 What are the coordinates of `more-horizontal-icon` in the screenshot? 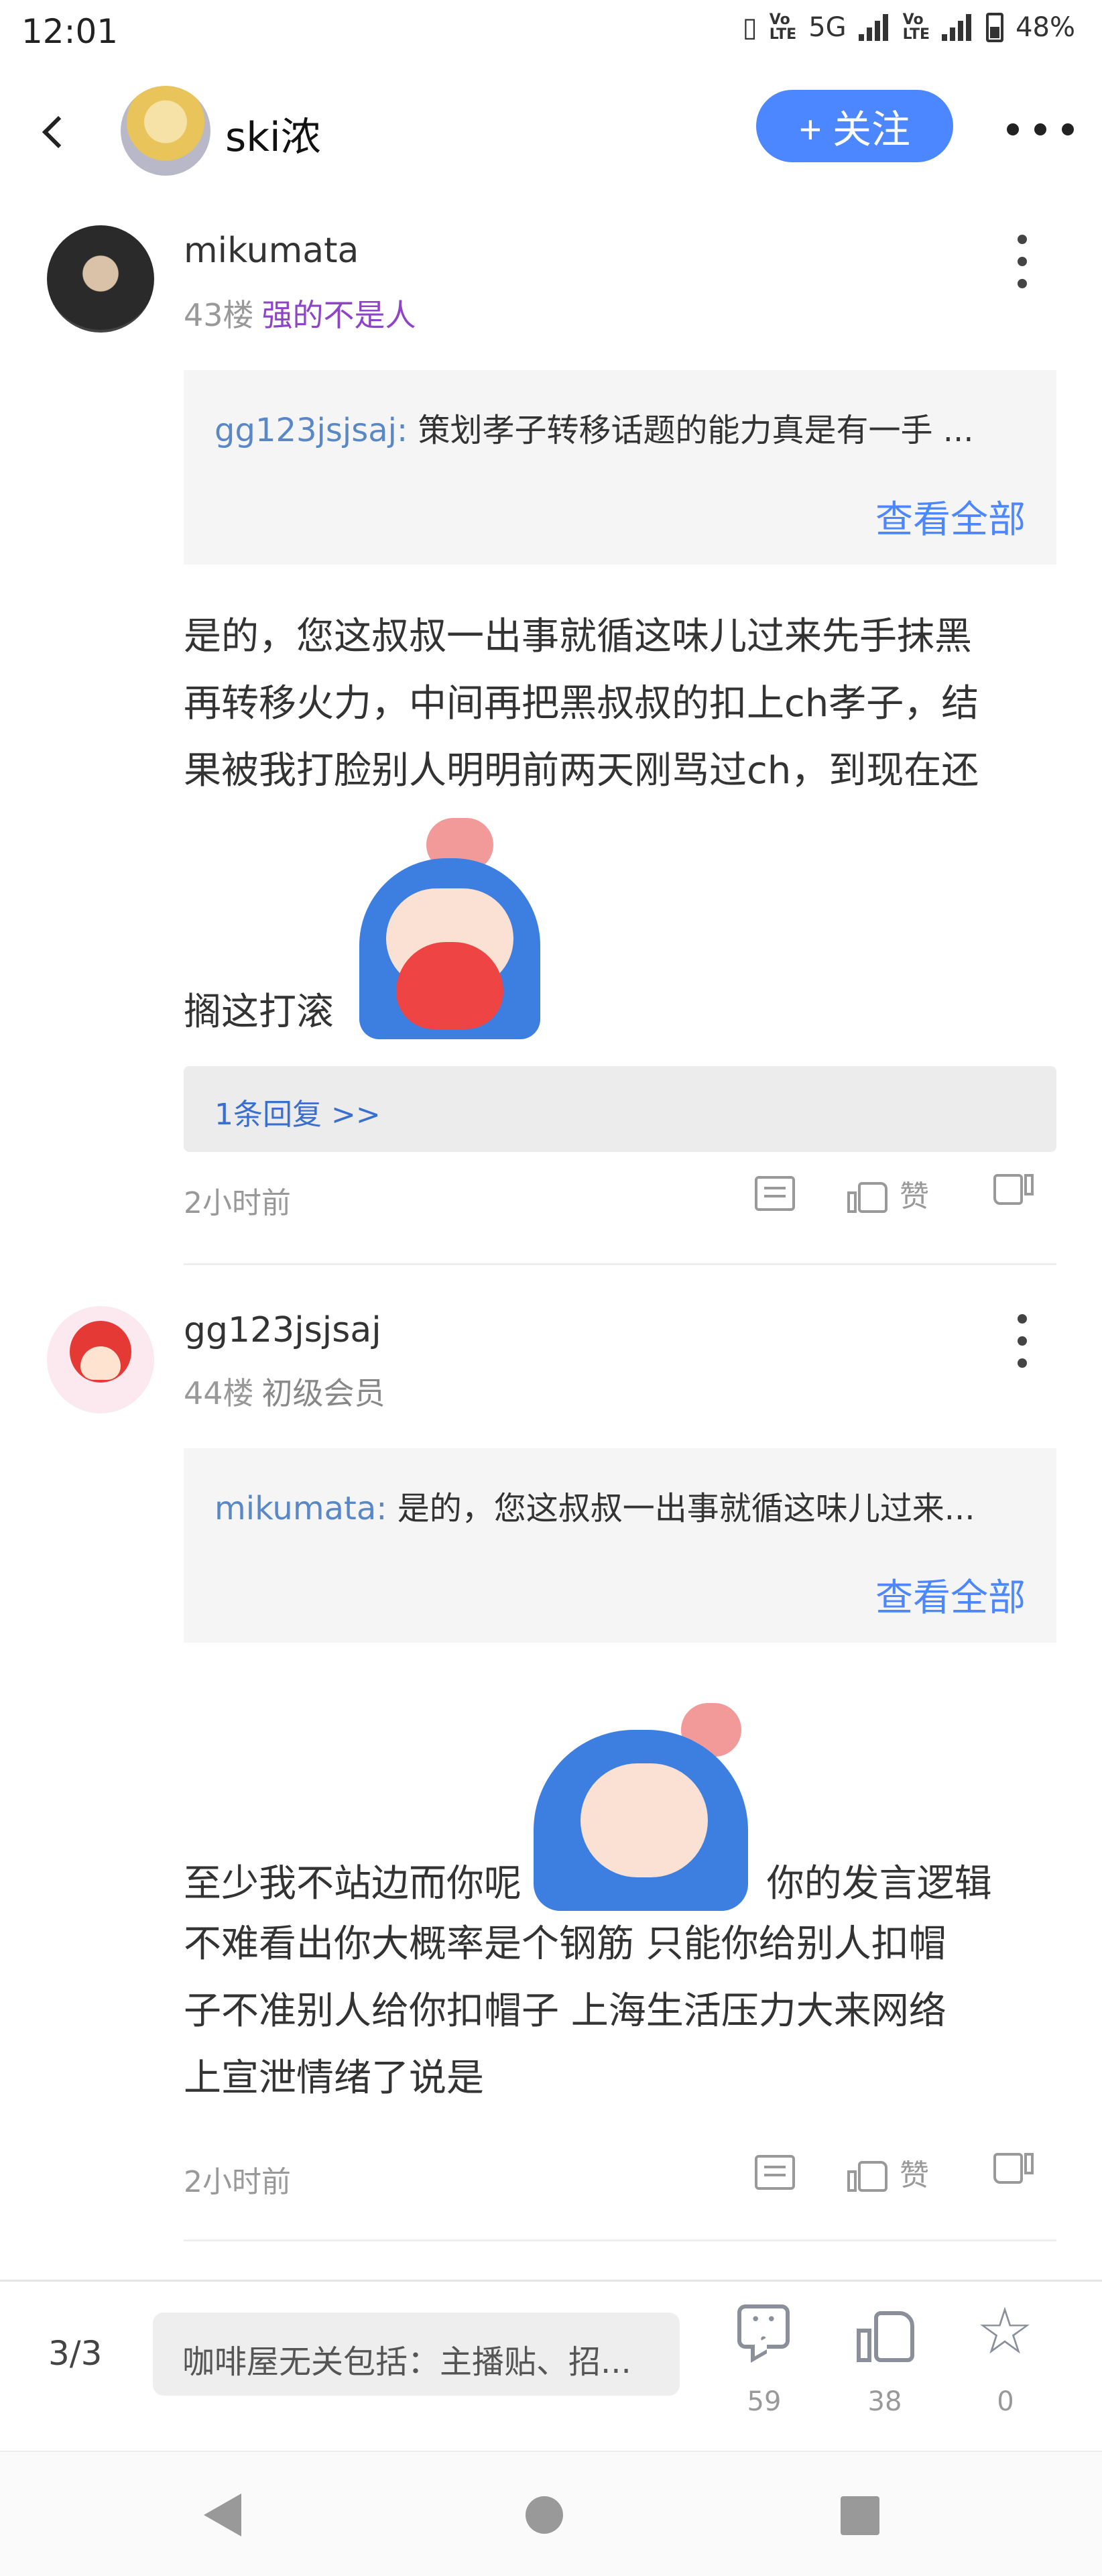 It's located at (1040, 129).